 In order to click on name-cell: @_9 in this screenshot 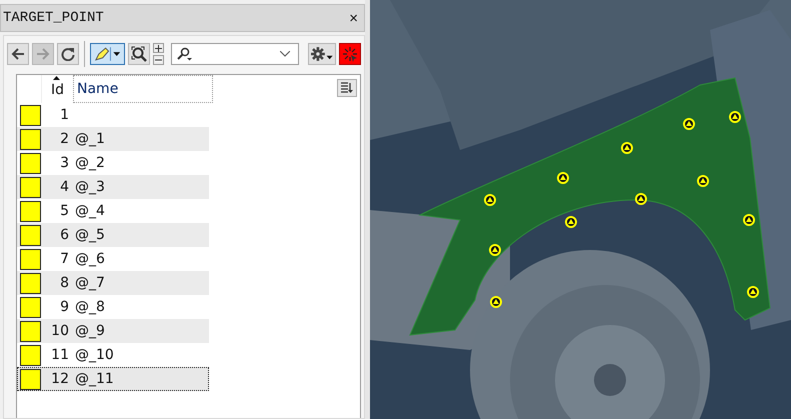, I will do `click(90, 331)`.